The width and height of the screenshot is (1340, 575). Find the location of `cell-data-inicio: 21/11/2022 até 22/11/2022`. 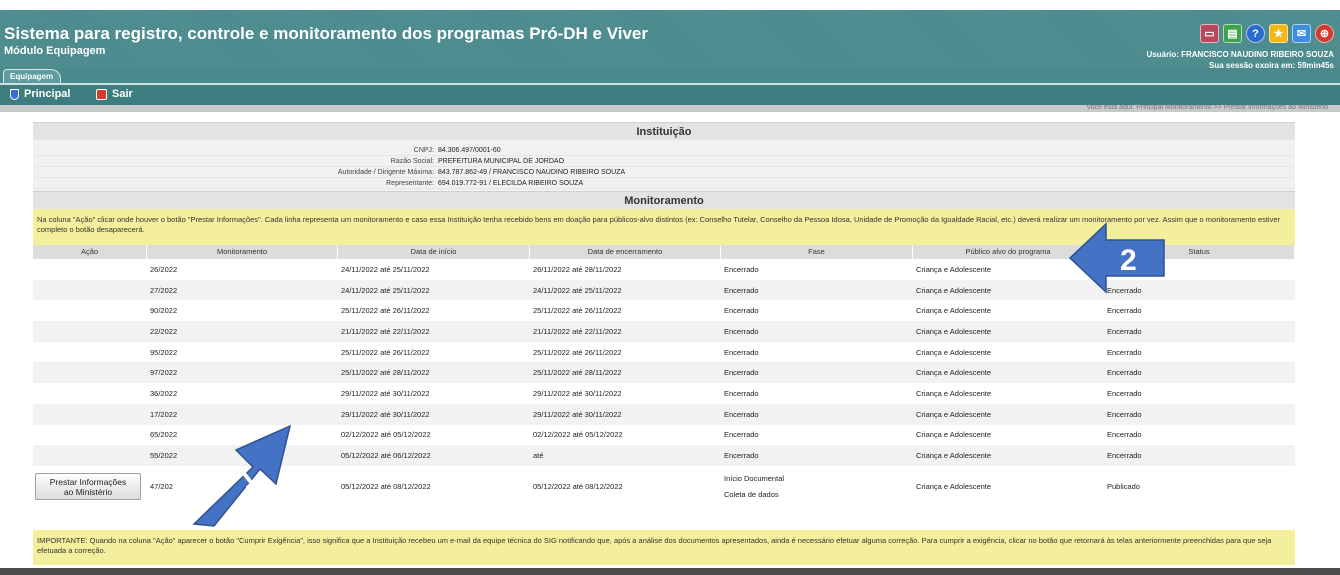

cell-data-inicio: 21/11/2022 até 22/11/2022 is located at coordinates (385, 331).